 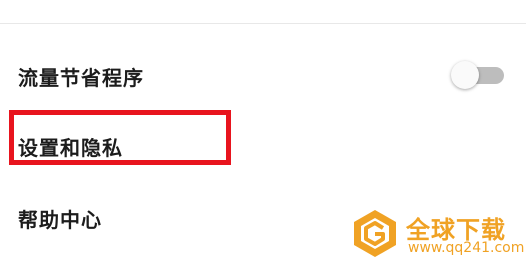 What do you see at coordinates (375, 233) in the screenshot?
I see `watermark-logo-icon` at bounding box center [375, 233].